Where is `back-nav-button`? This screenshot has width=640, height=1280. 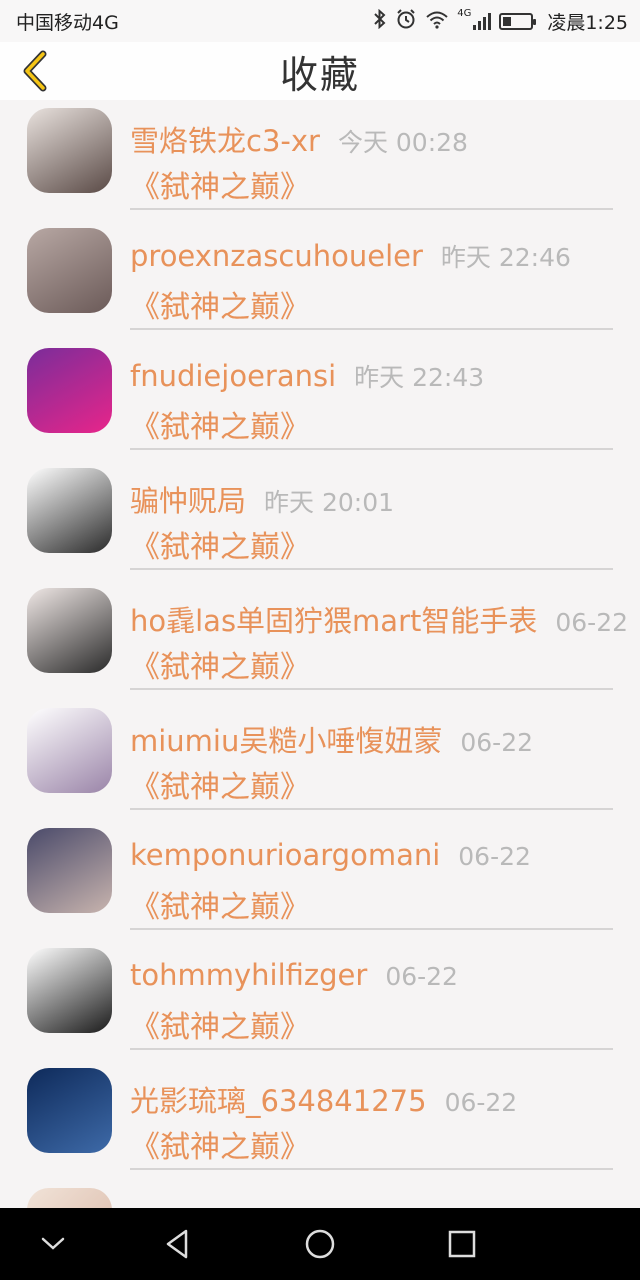 back-nav-button is located at coordinates (178, 1244).